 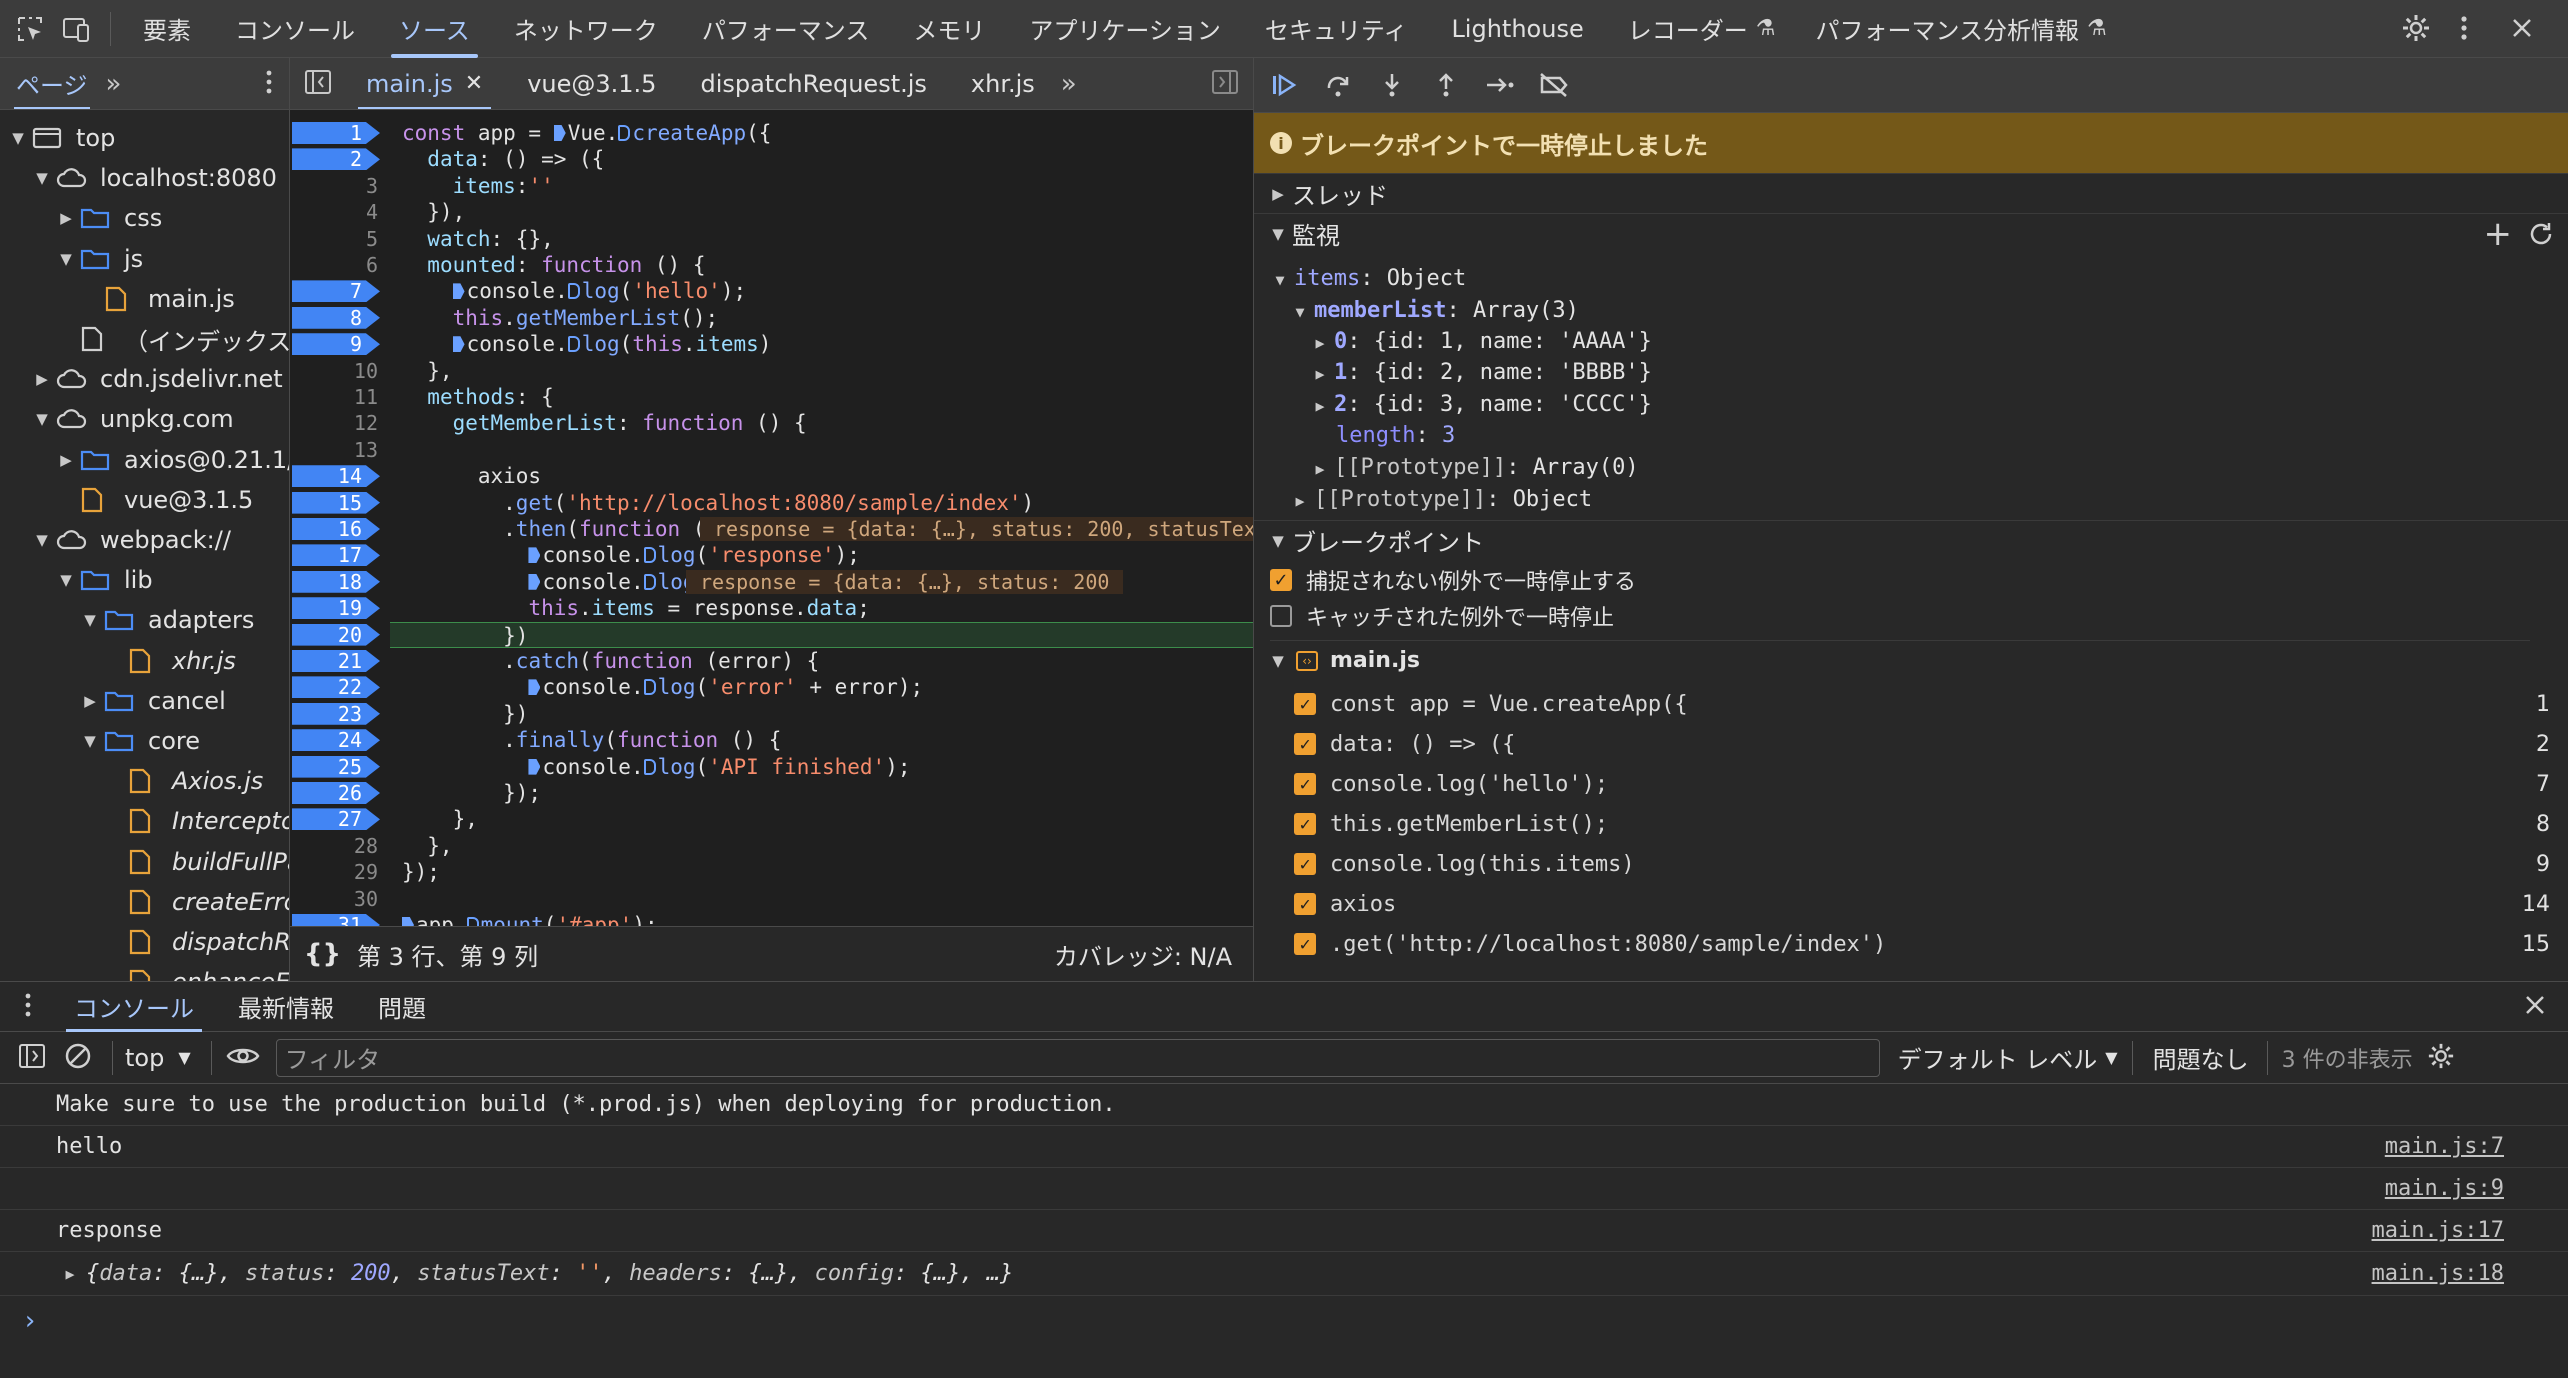 I want to click on tree-item: ▼ adapters, so click(x=168, y=620).